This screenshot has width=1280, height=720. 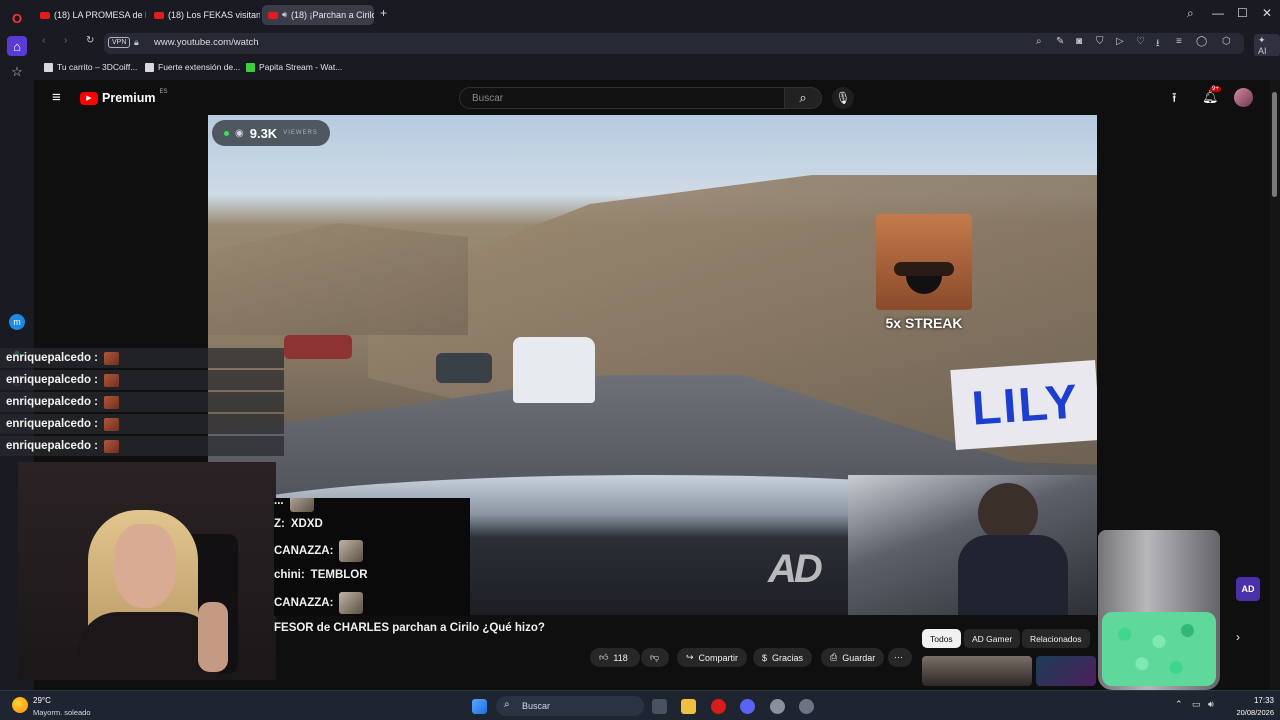 I want to click on minimize-button: —, so click(x=1218, y=13).